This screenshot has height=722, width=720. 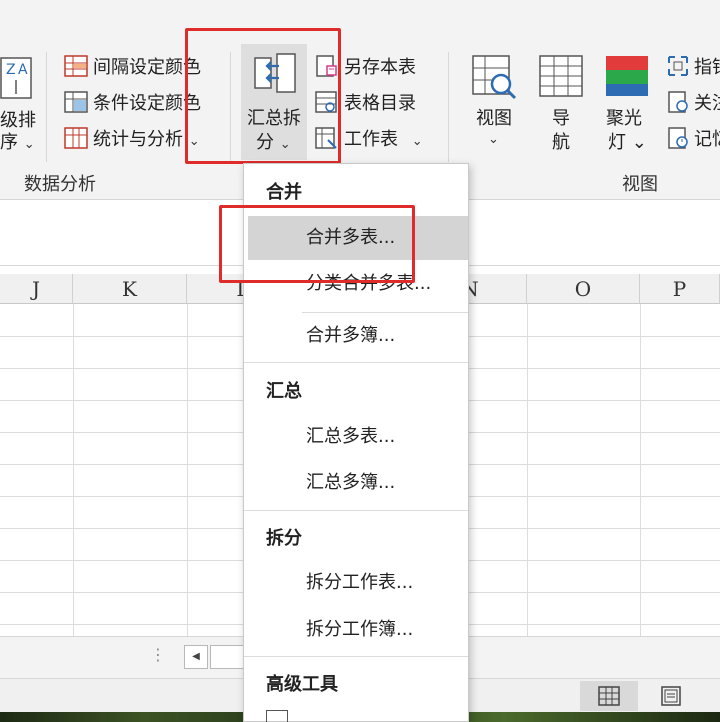 What do you see at coordinates (227, 657) in the screenshot?
I see `scroll-track` at bounding box center [227, 657].